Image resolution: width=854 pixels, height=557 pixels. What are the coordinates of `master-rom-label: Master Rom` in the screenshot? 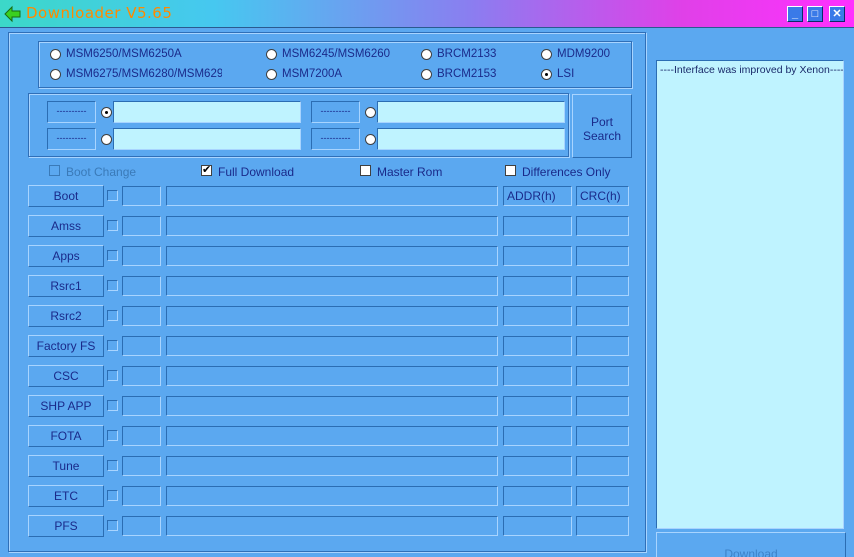 It's located at (410, 172).